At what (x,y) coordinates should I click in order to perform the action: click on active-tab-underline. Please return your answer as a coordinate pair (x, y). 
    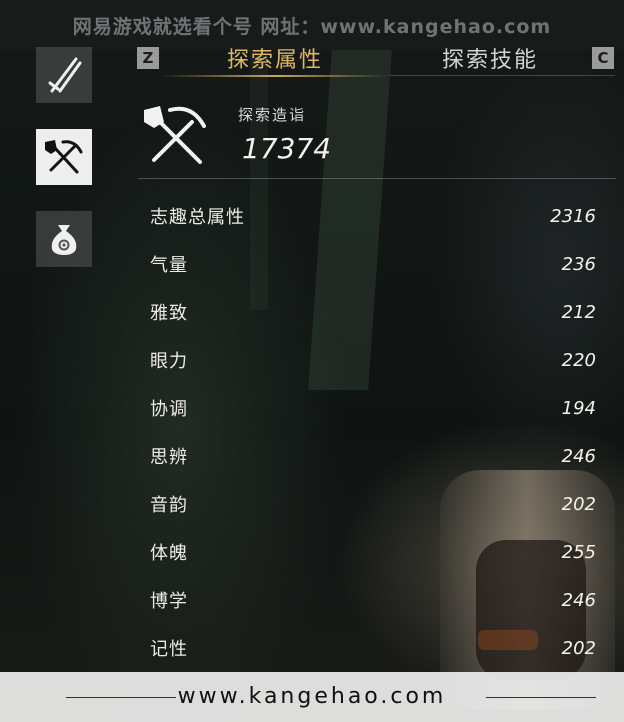
    Looking at the image, I should click on (275, 76).